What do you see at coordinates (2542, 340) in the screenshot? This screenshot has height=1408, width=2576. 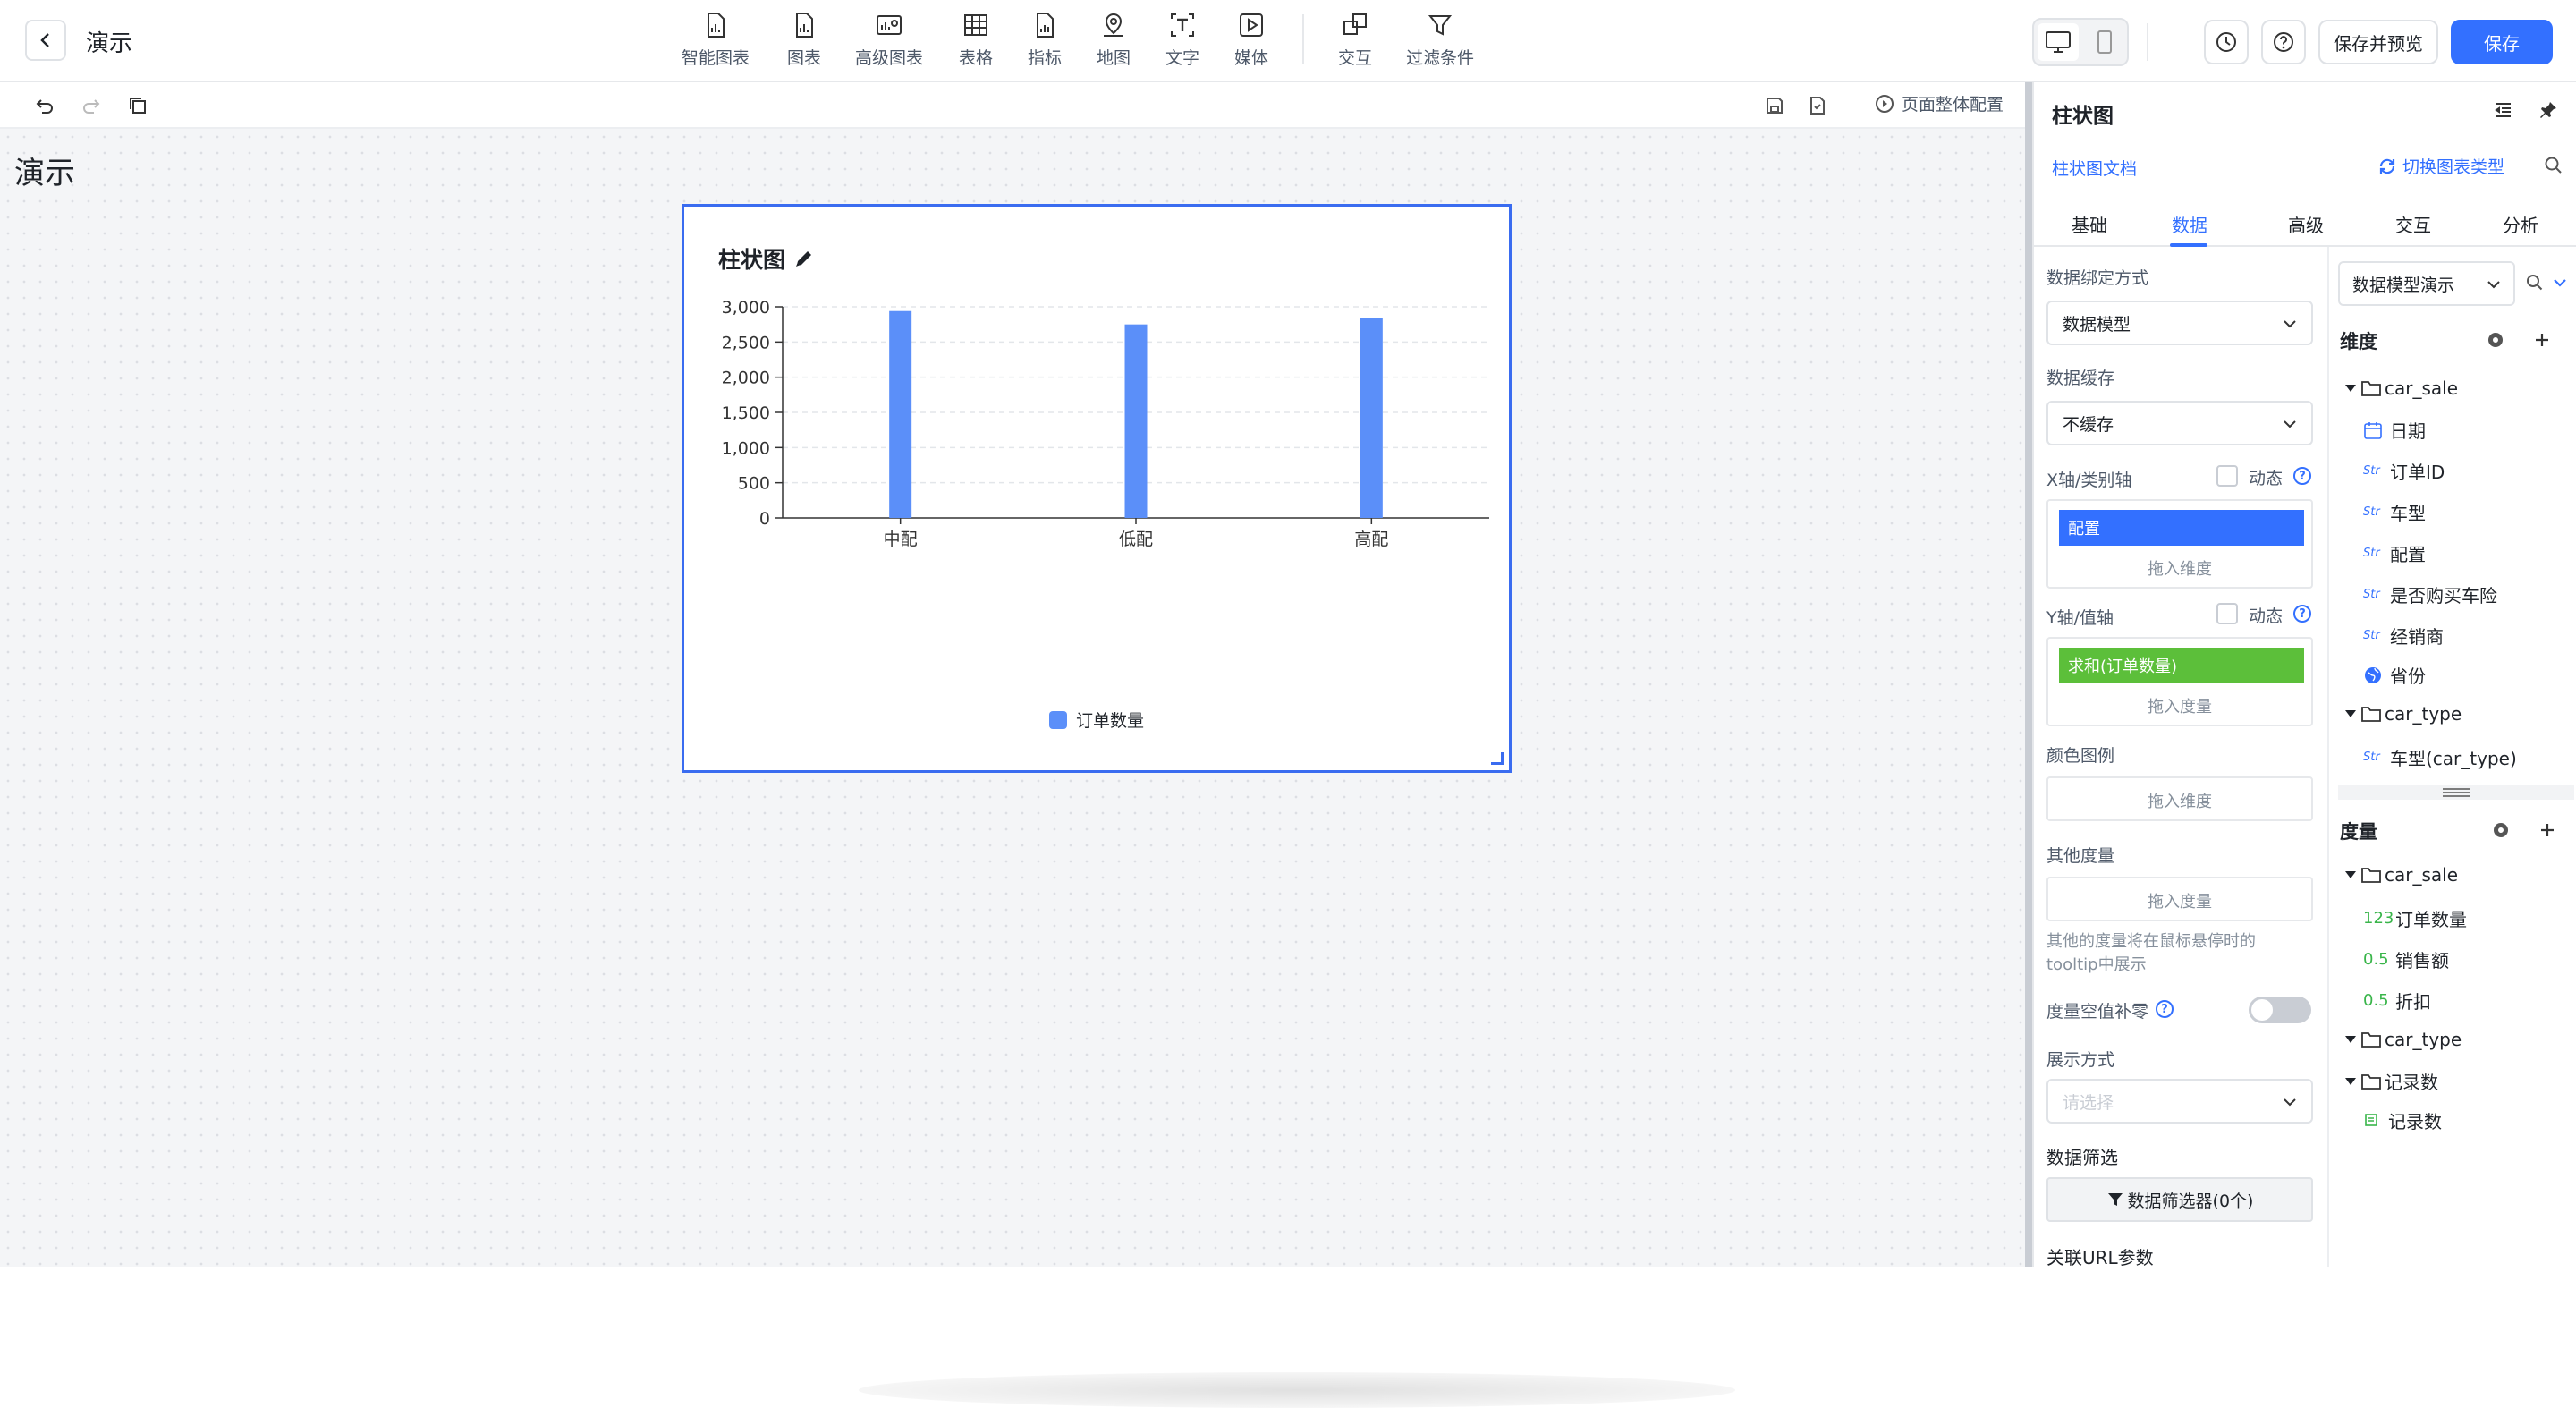 I see `add-dimension-button` at bounding box center [2542, 340].